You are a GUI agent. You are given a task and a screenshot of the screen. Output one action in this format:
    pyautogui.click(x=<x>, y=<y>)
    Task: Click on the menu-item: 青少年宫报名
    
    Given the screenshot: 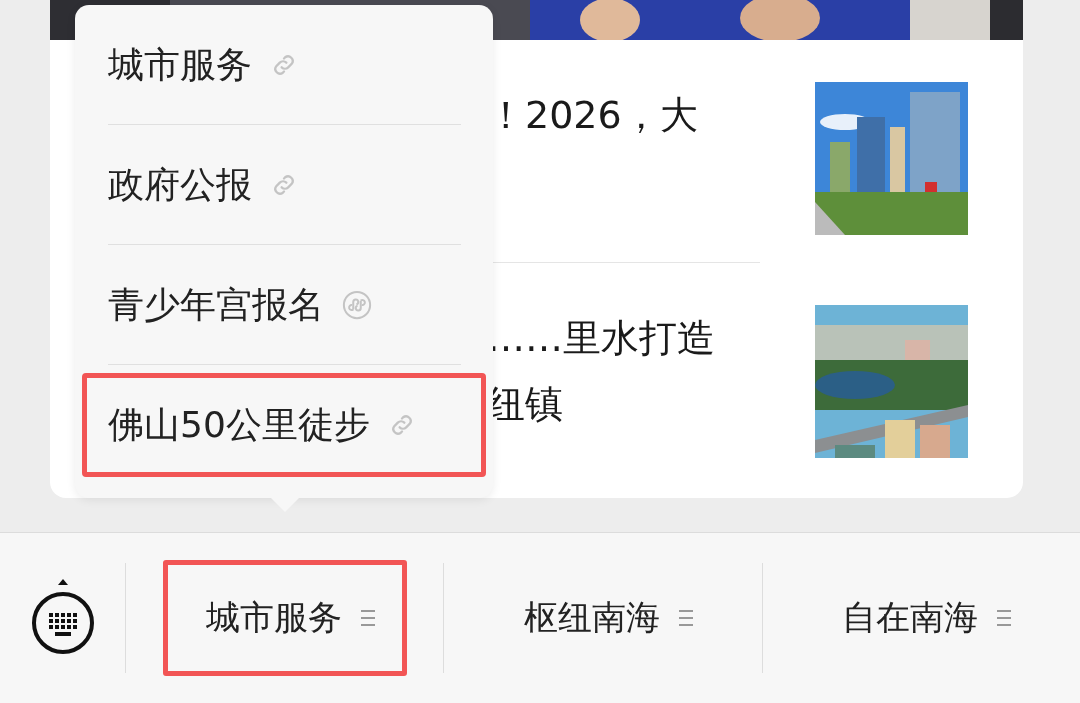 What is the action you would take?
    pyautogui.click(x=284, y=305)
    